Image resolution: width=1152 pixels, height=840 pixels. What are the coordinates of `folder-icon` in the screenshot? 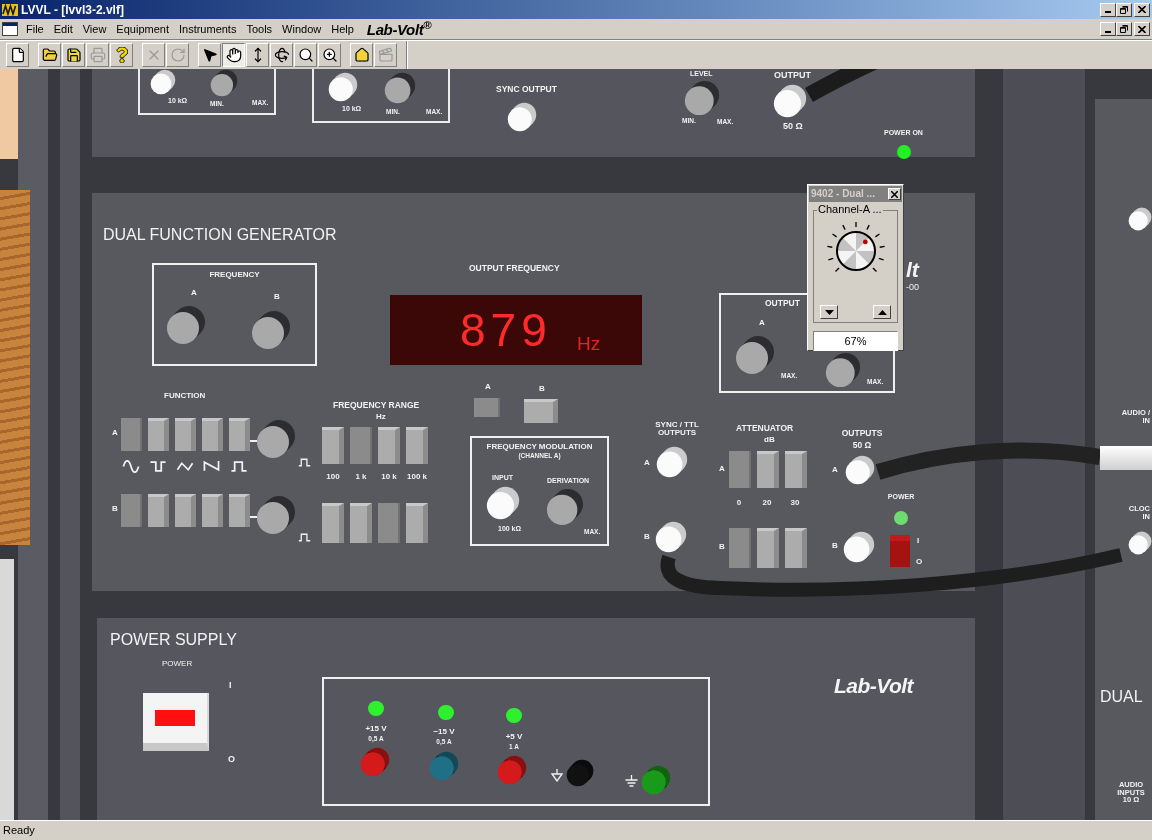 It's located at (49, 55).